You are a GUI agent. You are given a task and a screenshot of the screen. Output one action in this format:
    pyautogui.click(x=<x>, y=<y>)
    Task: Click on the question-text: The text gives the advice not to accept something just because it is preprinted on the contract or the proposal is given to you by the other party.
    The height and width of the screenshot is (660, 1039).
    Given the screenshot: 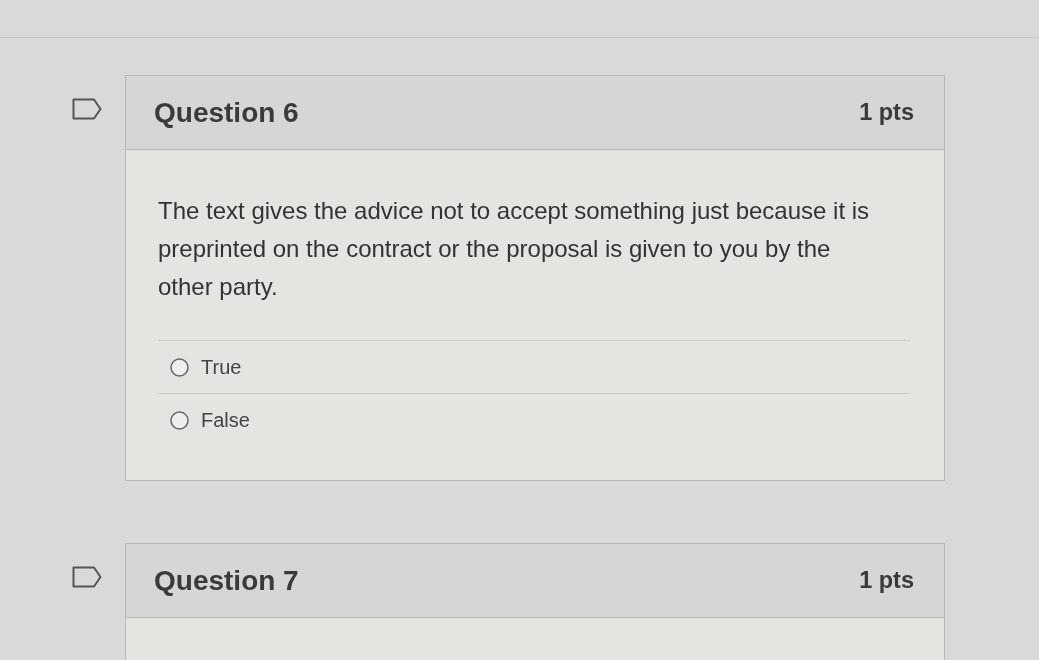 What is the action you would take?
    pyautogui.click(x=514, y=249)
    